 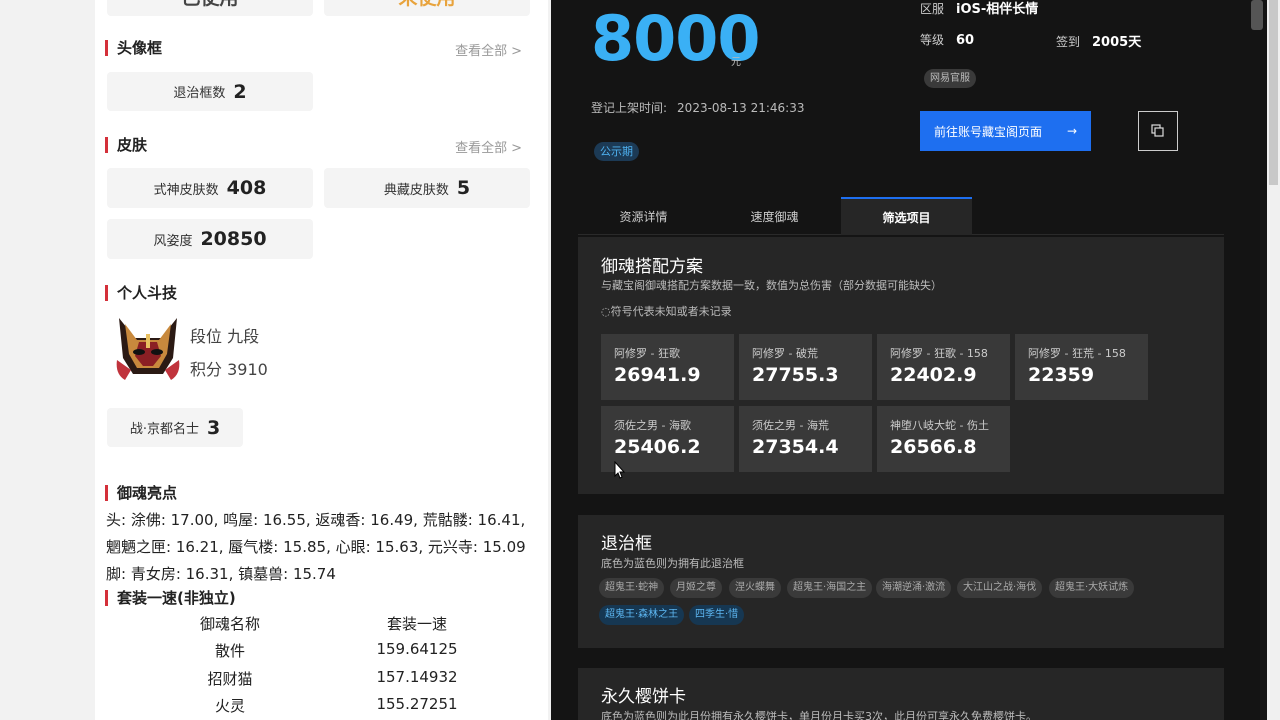 What do you see at coordinates (417, 677) in the screenshot?
I see `suit-speed: 157.14932` at bounding box center [417, 677].